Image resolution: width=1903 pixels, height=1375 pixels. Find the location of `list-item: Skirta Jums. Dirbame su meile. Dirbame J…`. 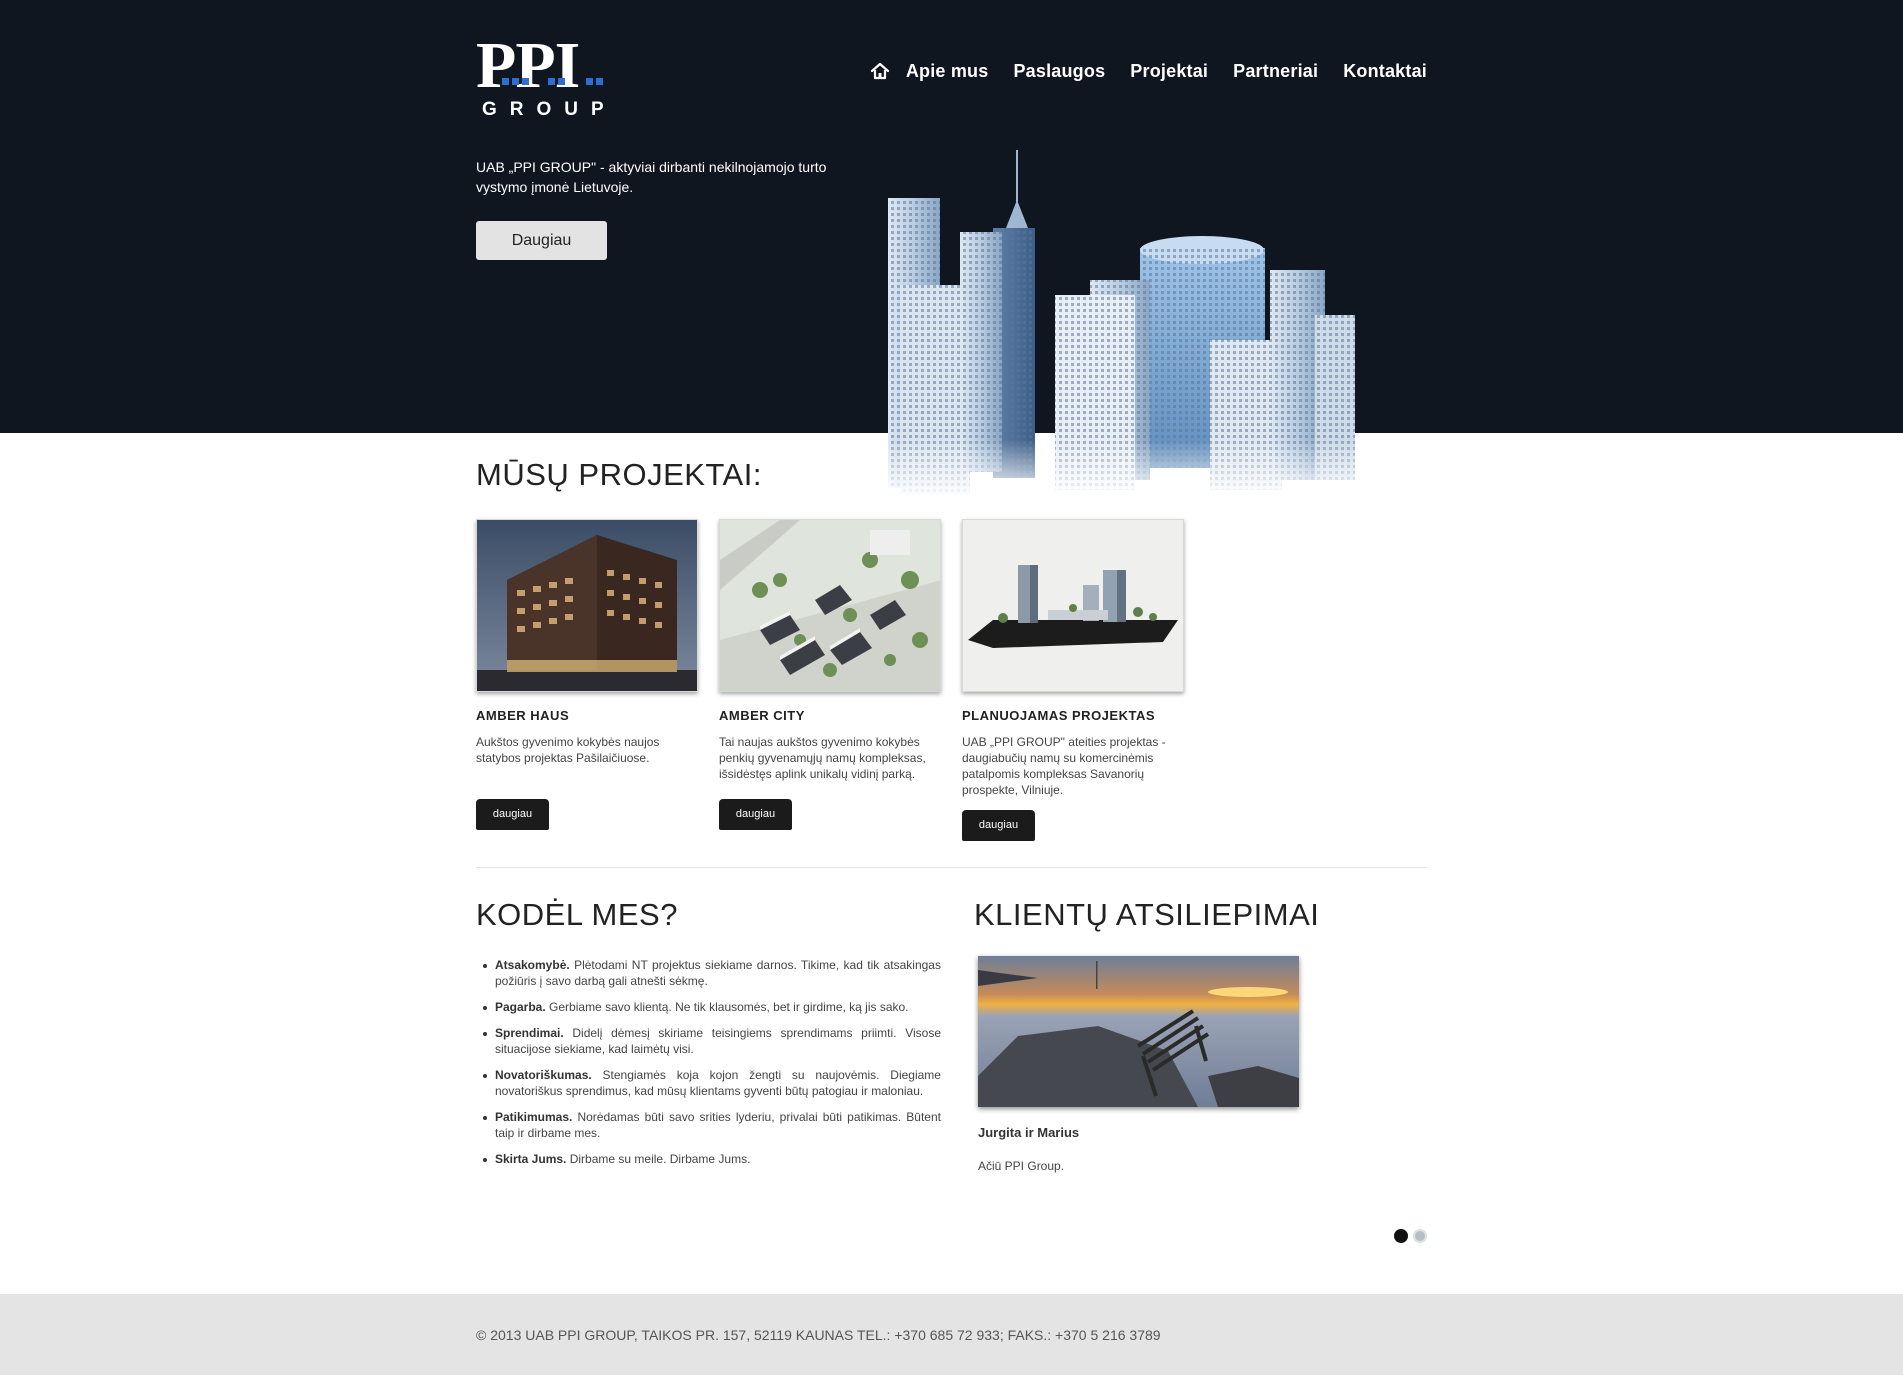

list-item: Skirta Jums. Dirbame su meile. Dirbame J… is located at coordinates (708, 1159).